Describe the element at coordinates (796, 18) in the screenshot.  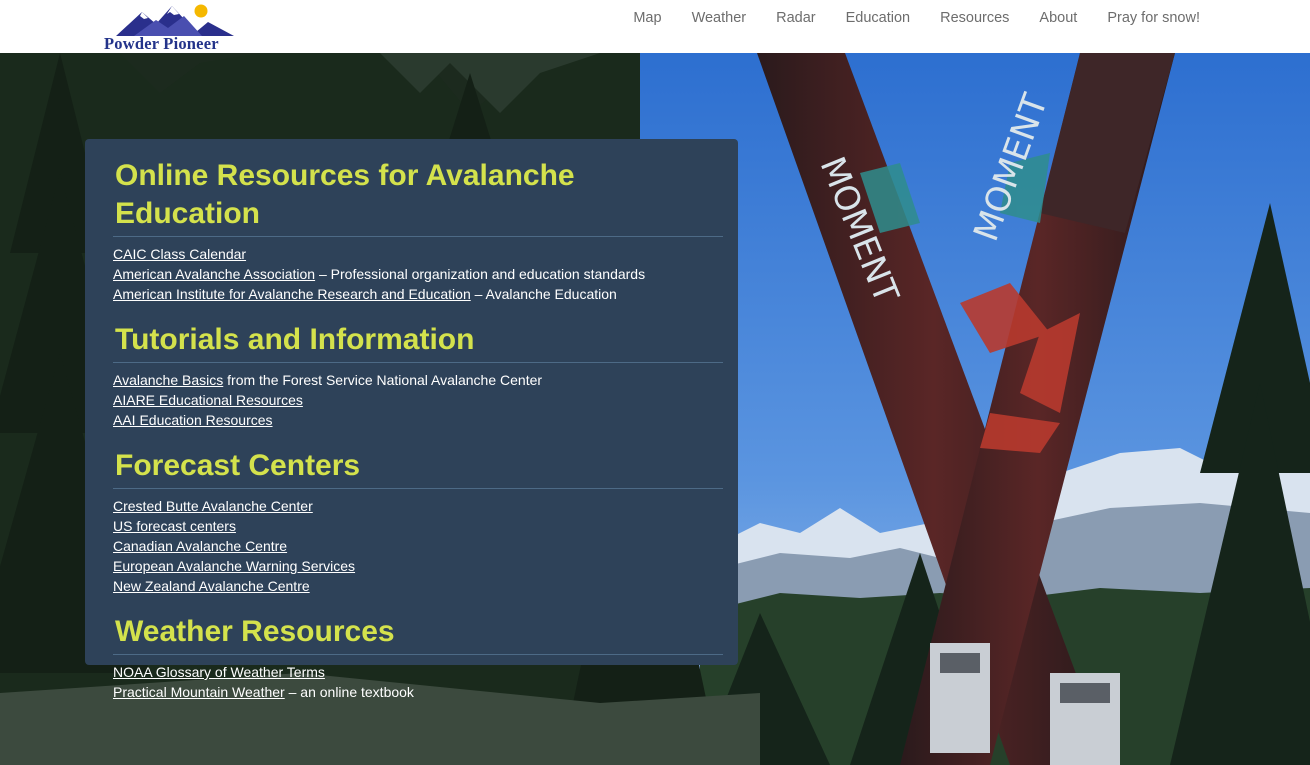
I see `nav-link-radar: Radar` at that location.